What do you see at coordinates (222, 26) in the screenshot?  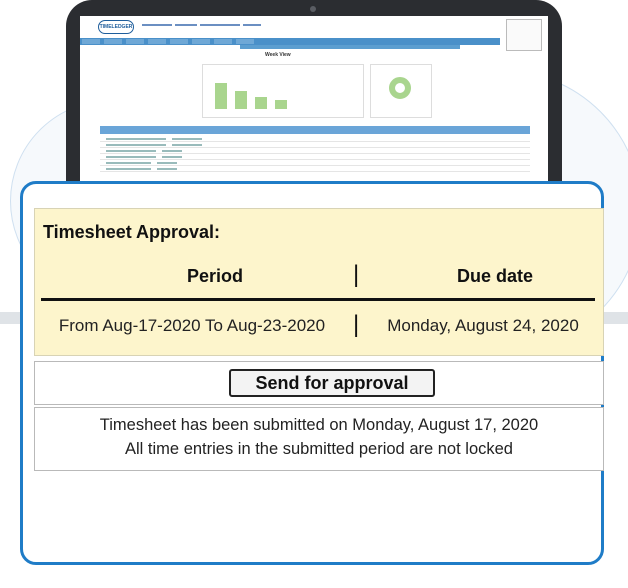 I see `top-links` at bounding box center [222, 26].